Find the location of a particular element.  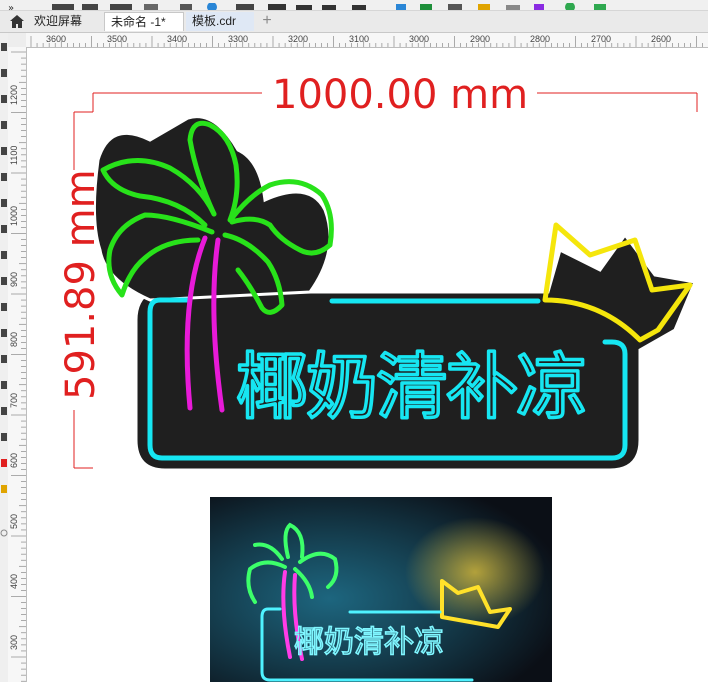

width-dimension-label: 1000.00 mm is located at coordinates (400, 95).